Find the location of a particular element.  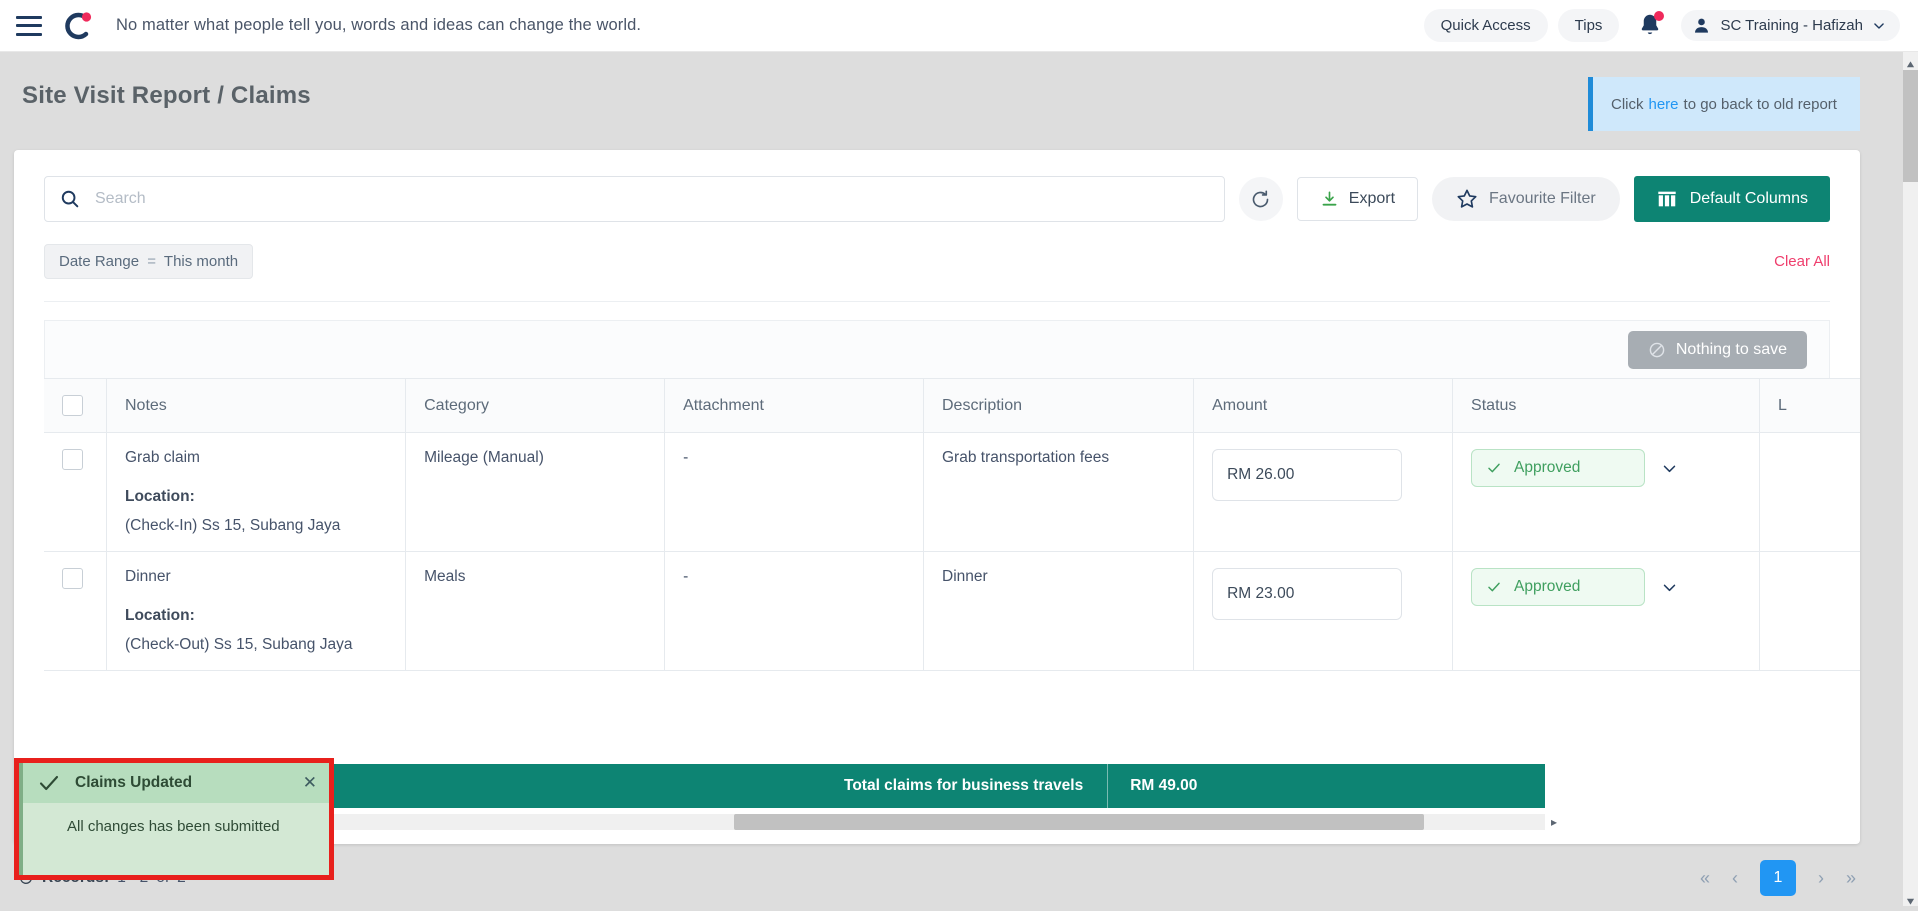

save-action-bar: Nothing to save is located at coordinates (937, 349).